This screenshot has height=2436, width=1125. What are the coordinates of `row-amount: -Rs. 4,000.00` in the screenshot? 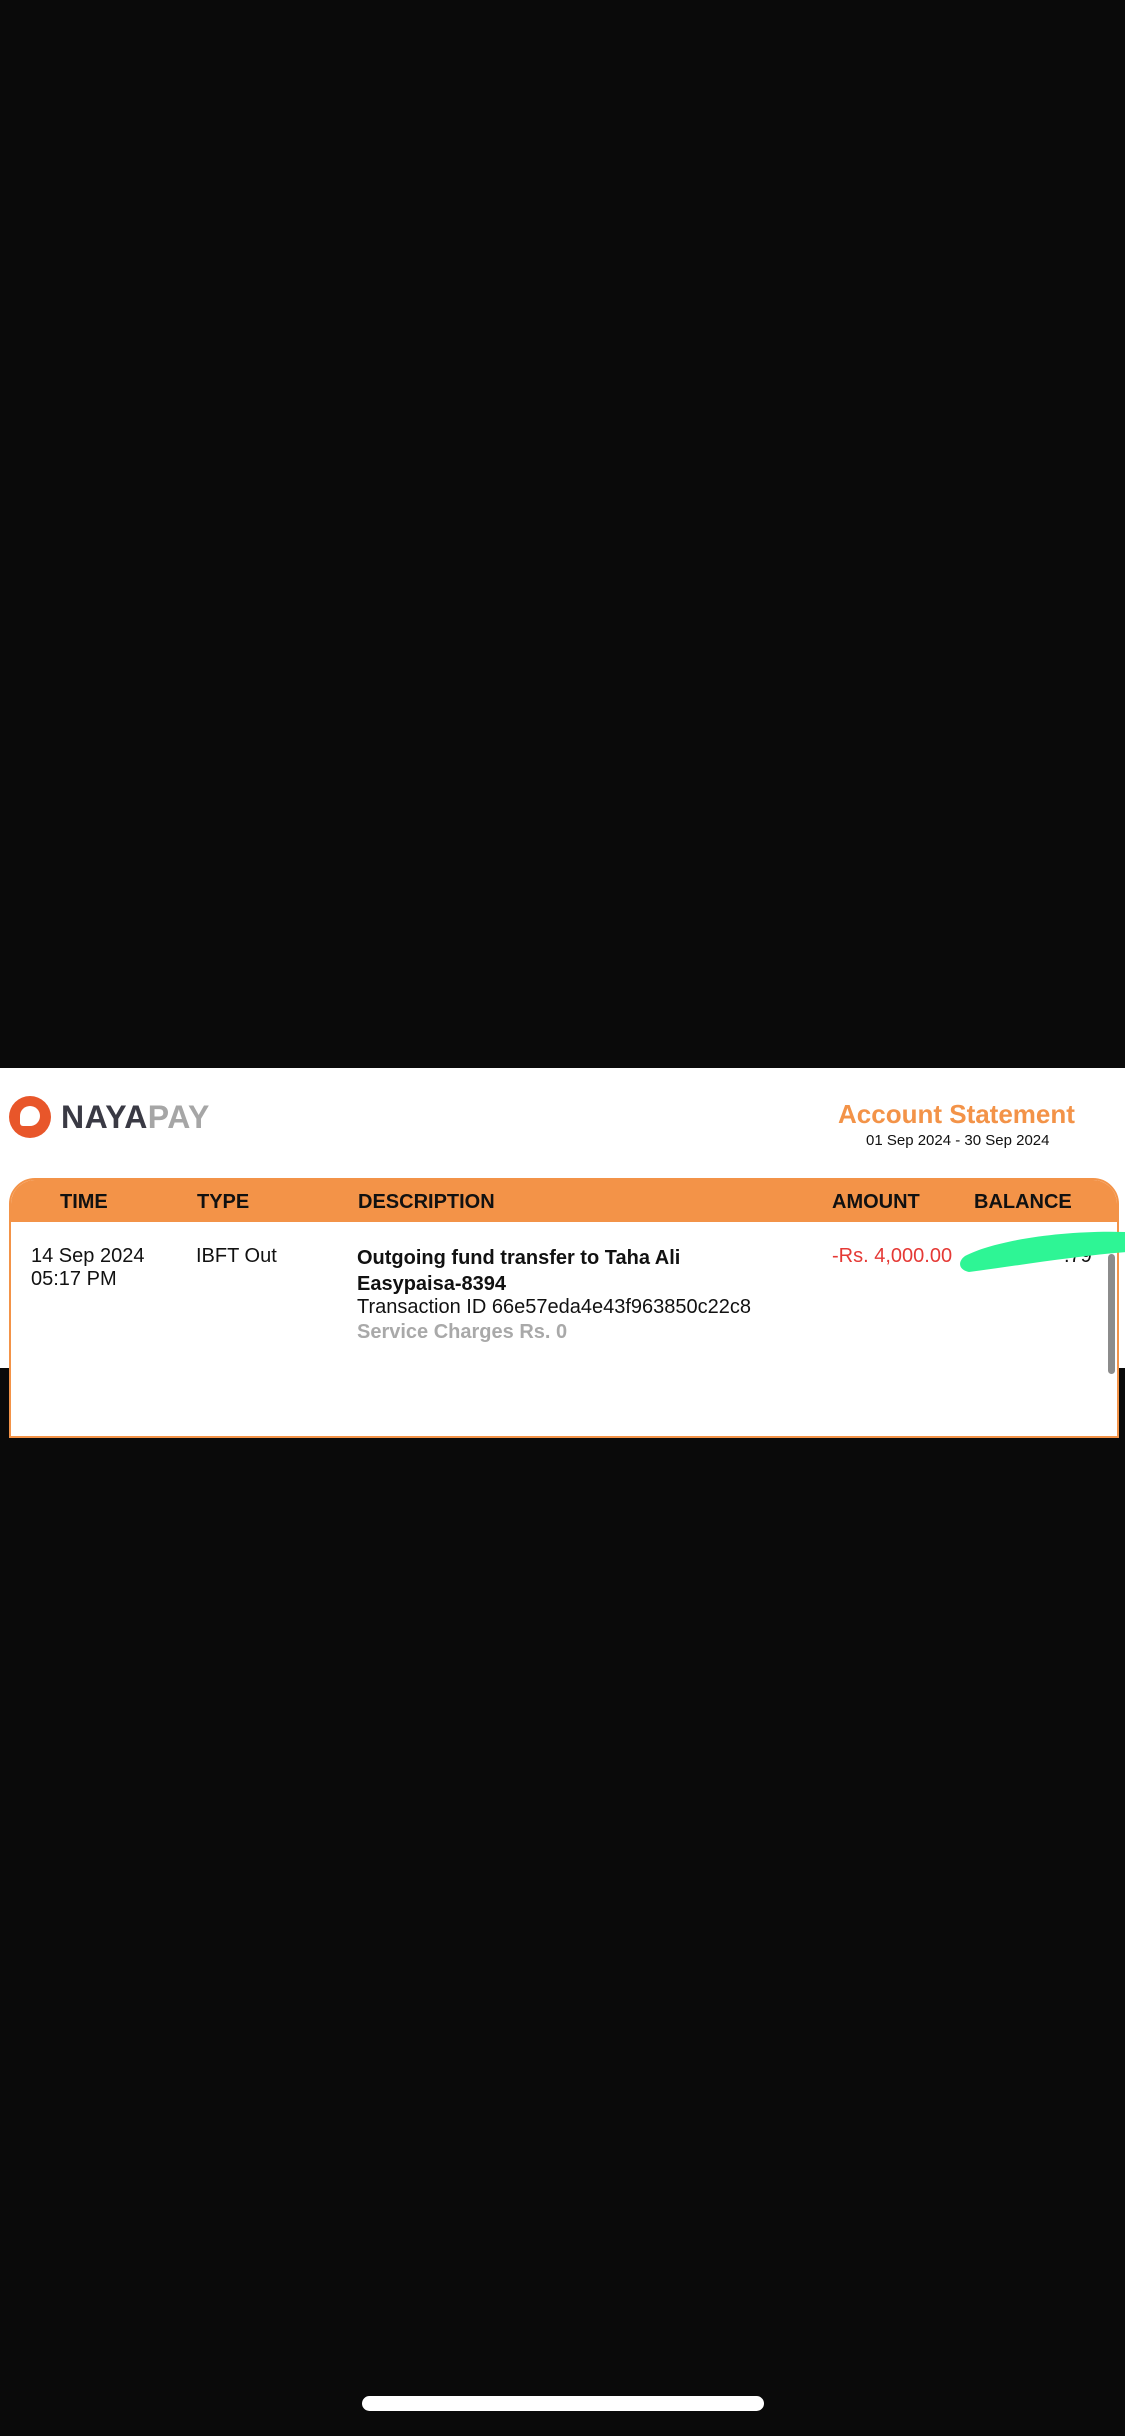 It's located at (892, 1256).